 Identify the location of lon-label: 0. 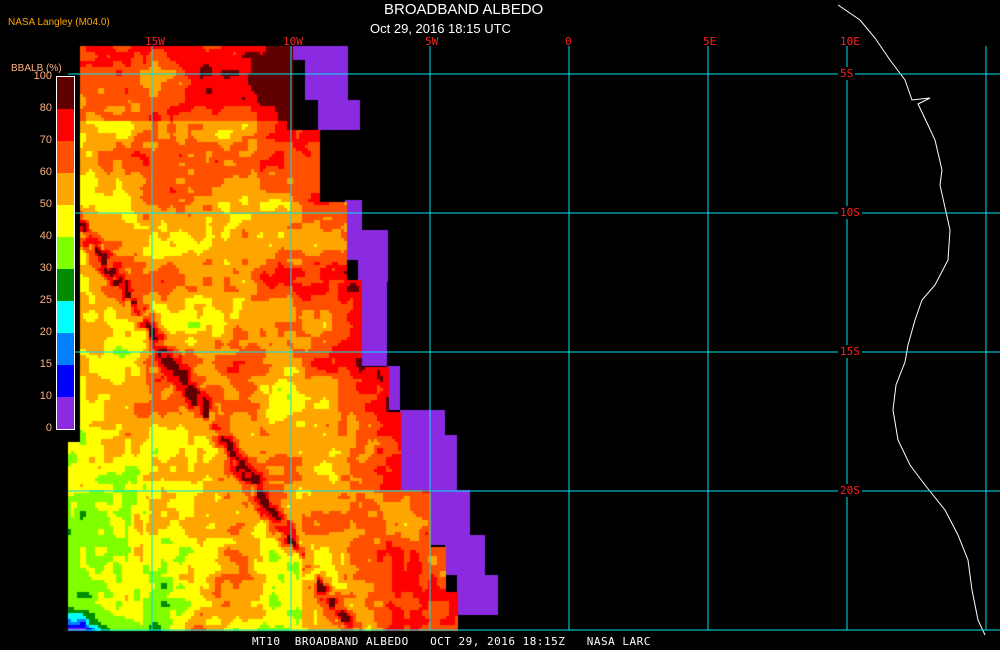
(568, 41).